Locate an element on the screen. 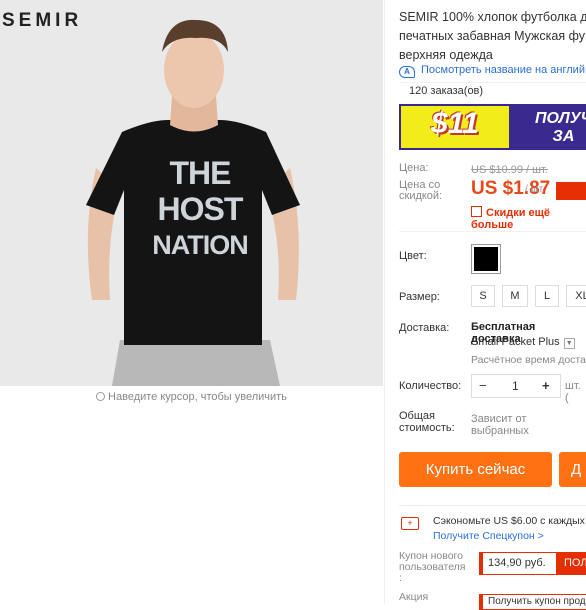 This screenshot has width=586, height=610. get-coupon-button: ПОЛ is located at coordinates (571, 563).